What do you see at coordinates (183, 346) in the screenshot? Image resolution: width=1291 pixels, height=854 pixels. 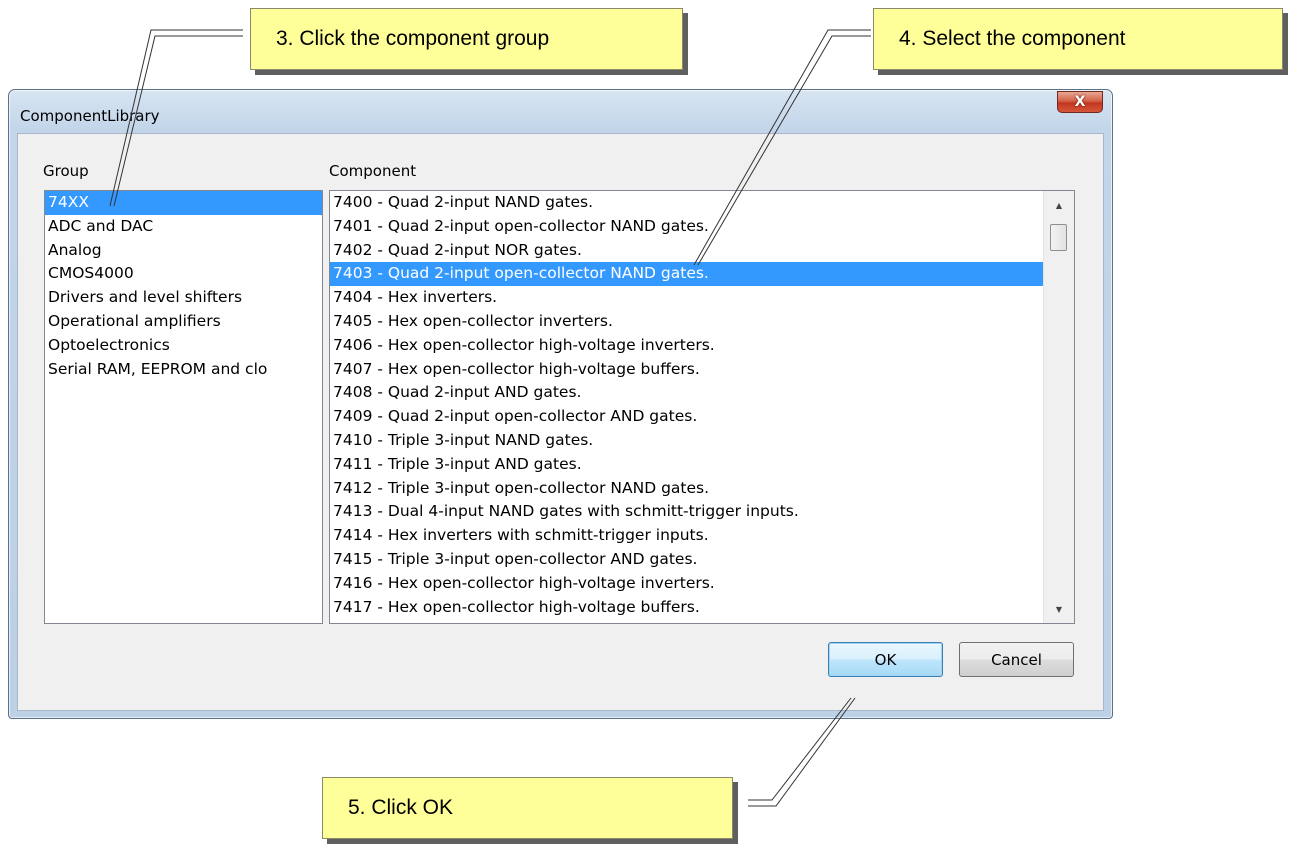 I see `group-list-item: Optoelectronics` at bounding box center [183, 346].